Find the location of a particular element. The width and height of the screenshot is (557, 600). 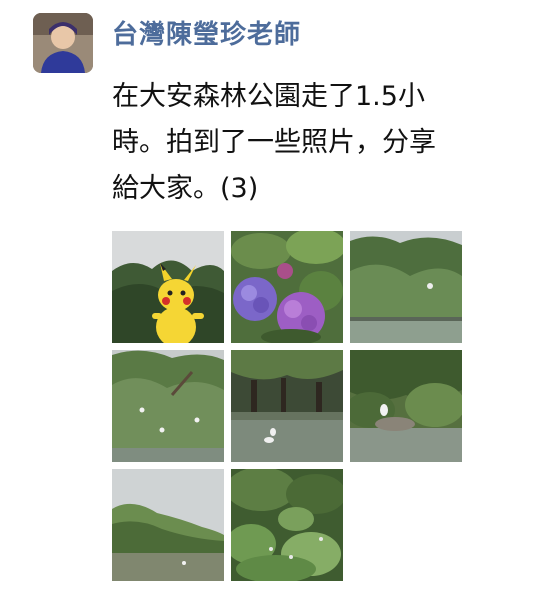

photo-thumbnail-hydrangea is located at coordinates (287, 287).